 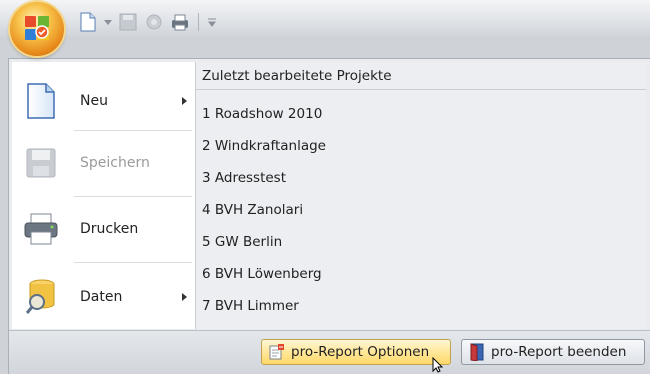 I want to click on exit-button-label: pro-Report beenden, so click(x=559, y=352).